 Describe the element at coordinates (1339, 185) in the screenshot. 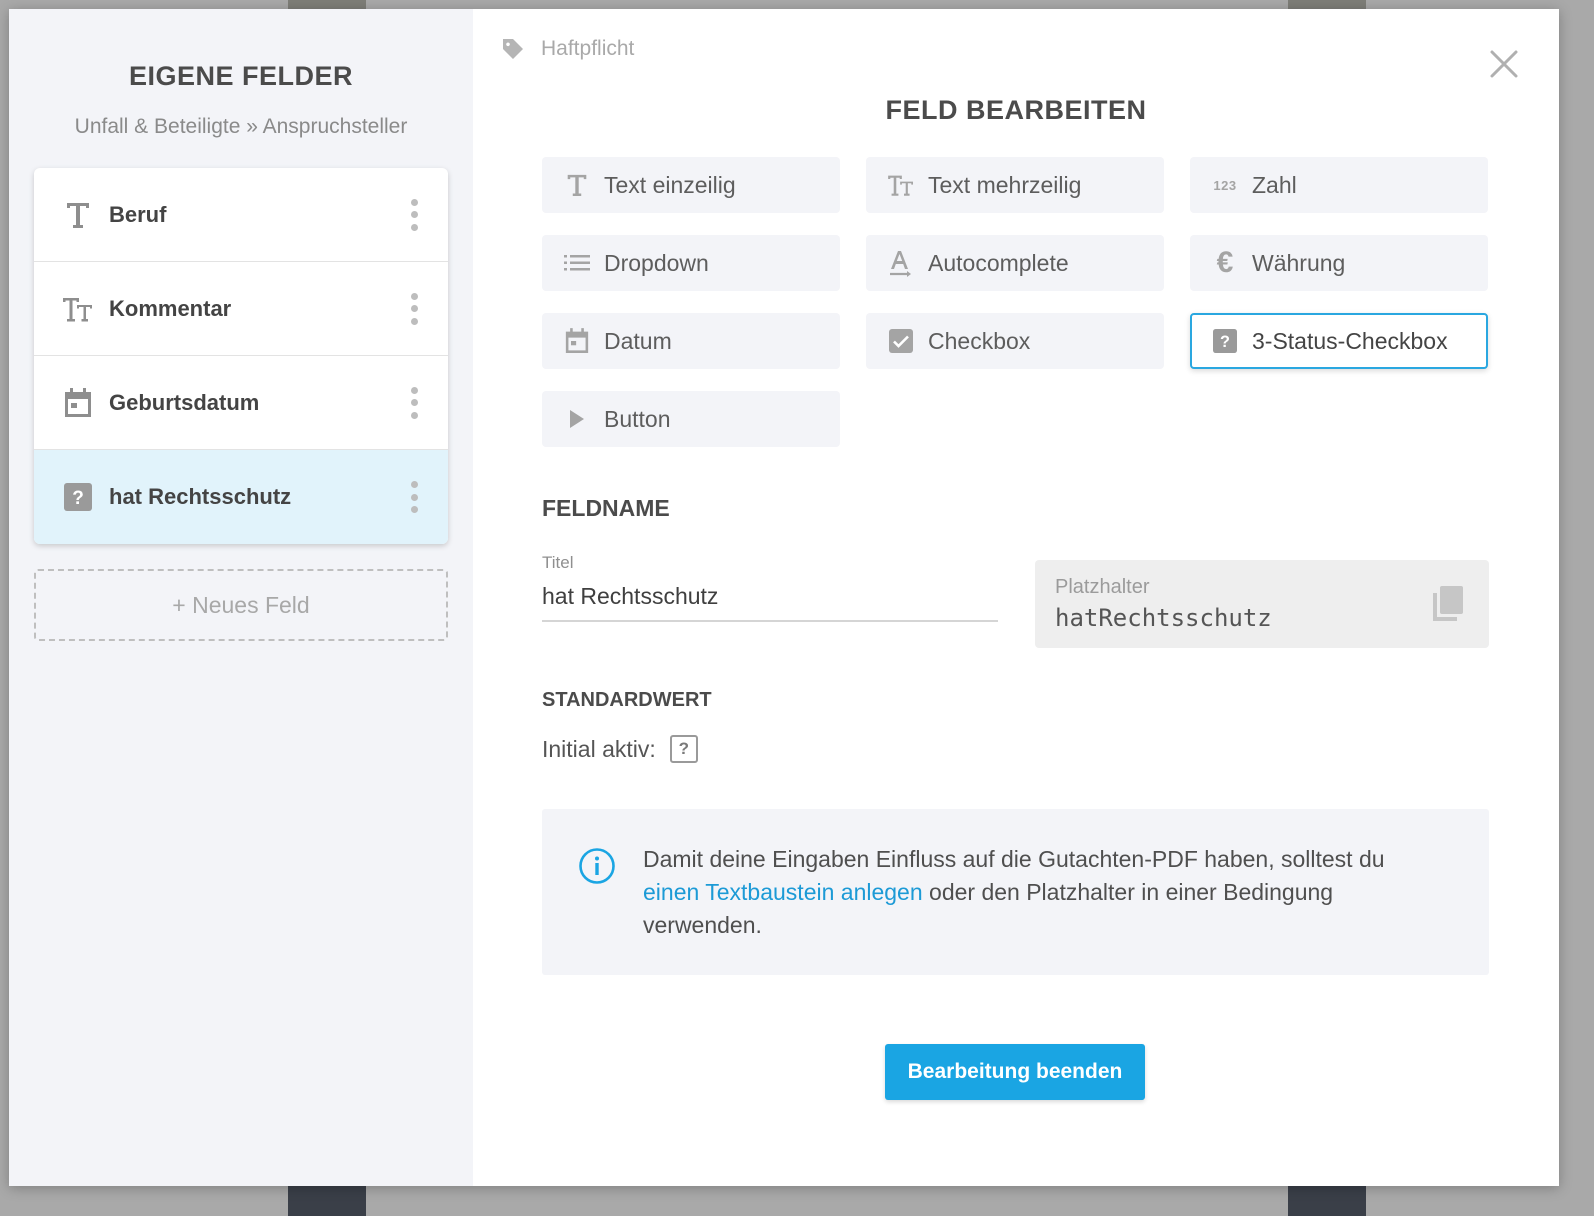

I see `type-number-button: 123 Zahl` at that location.